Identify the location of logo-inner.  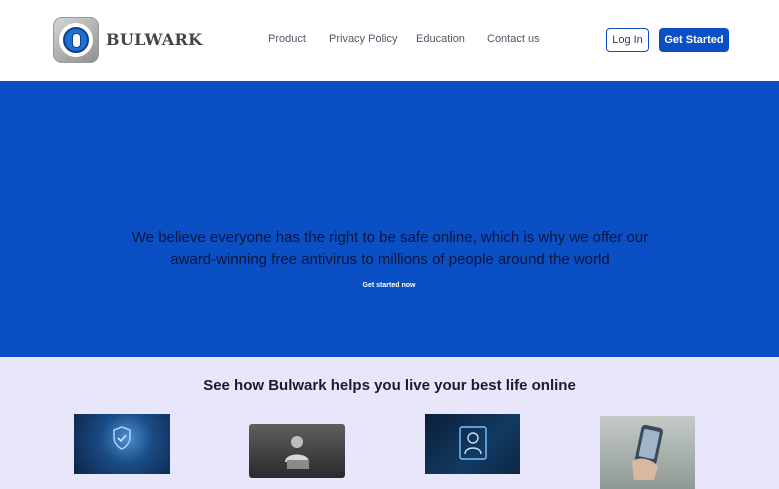
(76, 40).